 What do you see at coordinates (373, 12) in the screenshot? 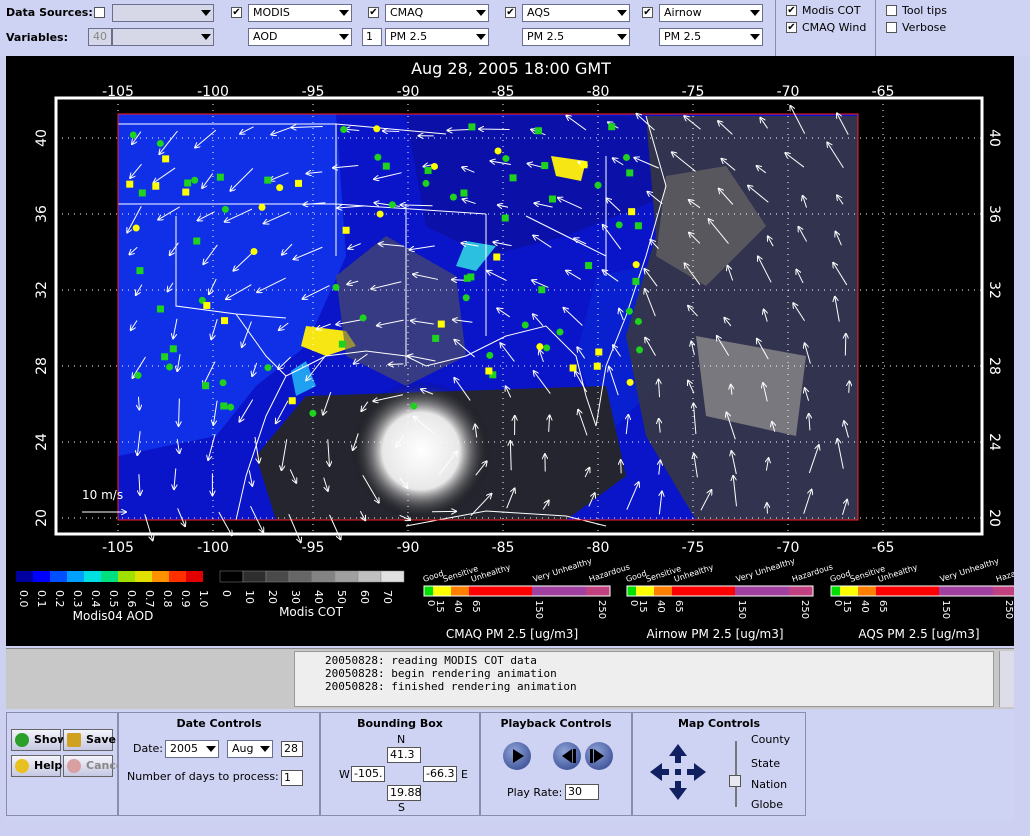
I see `cmaq-checkbox: ✔` at bounding box center [373, 12].